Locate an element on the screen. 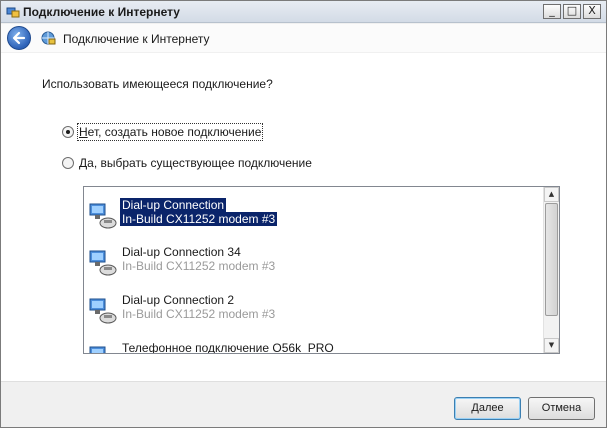 The height and width of the screenshot is (430, 609). option-existing-connection: Да, выбрать существующее подключение is located at coordinates (187, 163).